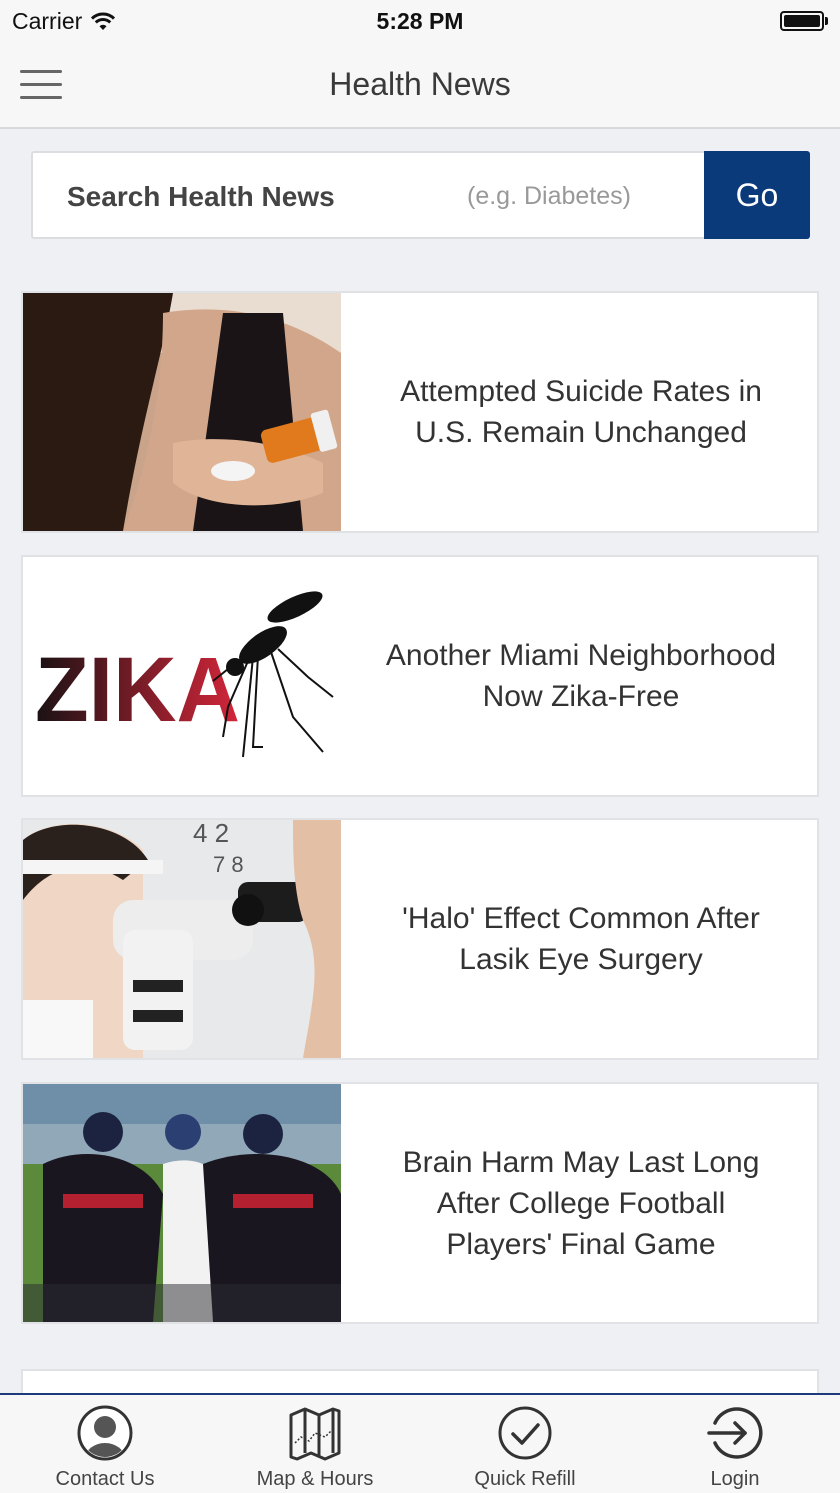  Describe the element at coordinates (735, 1479) in the screenshot. I see `tab-label: Login` at that location.